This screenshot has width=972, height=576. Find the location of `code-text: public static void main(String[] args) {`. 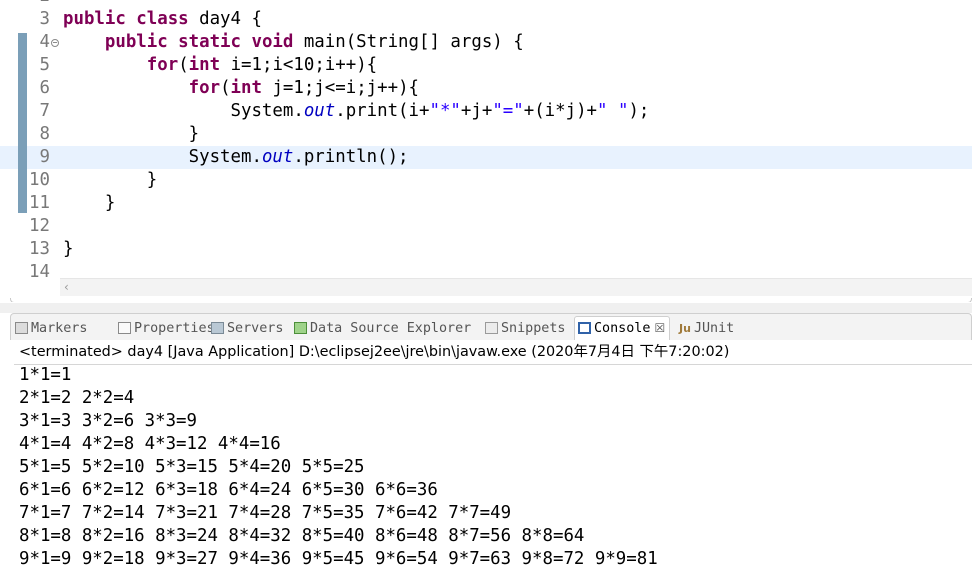

code-text: public static void main(String[] args) { is located at coordinates (293, 42).